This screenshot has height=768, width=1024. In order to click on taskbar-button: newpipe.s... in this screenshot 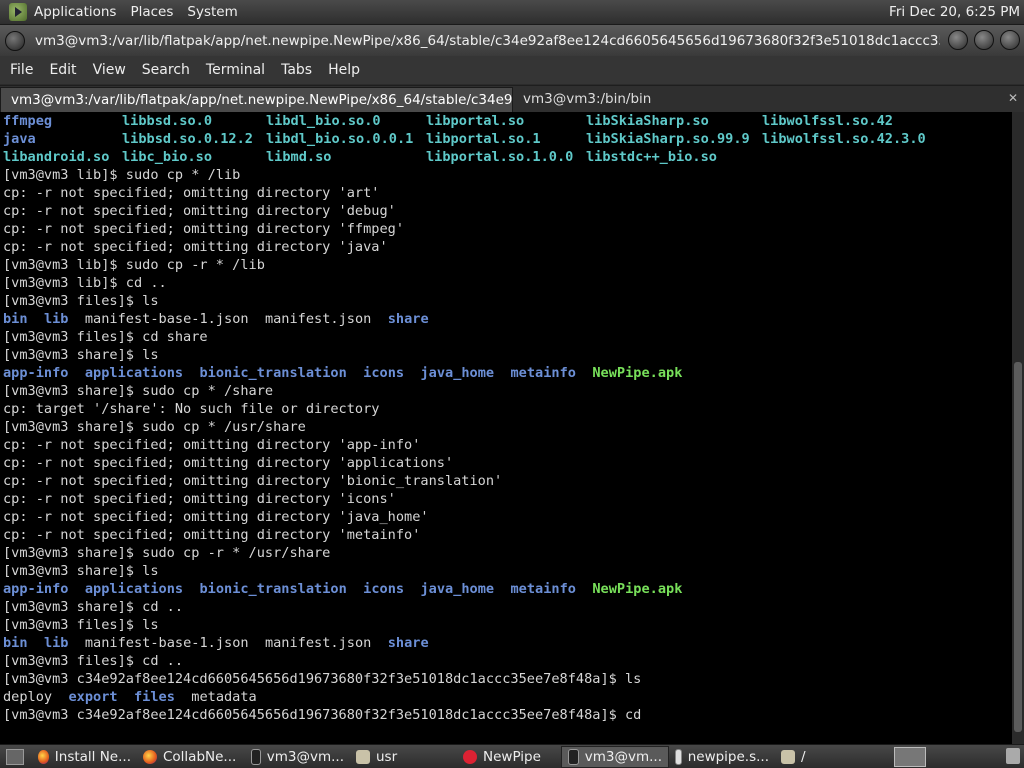, I will do `click(722, 757)`.